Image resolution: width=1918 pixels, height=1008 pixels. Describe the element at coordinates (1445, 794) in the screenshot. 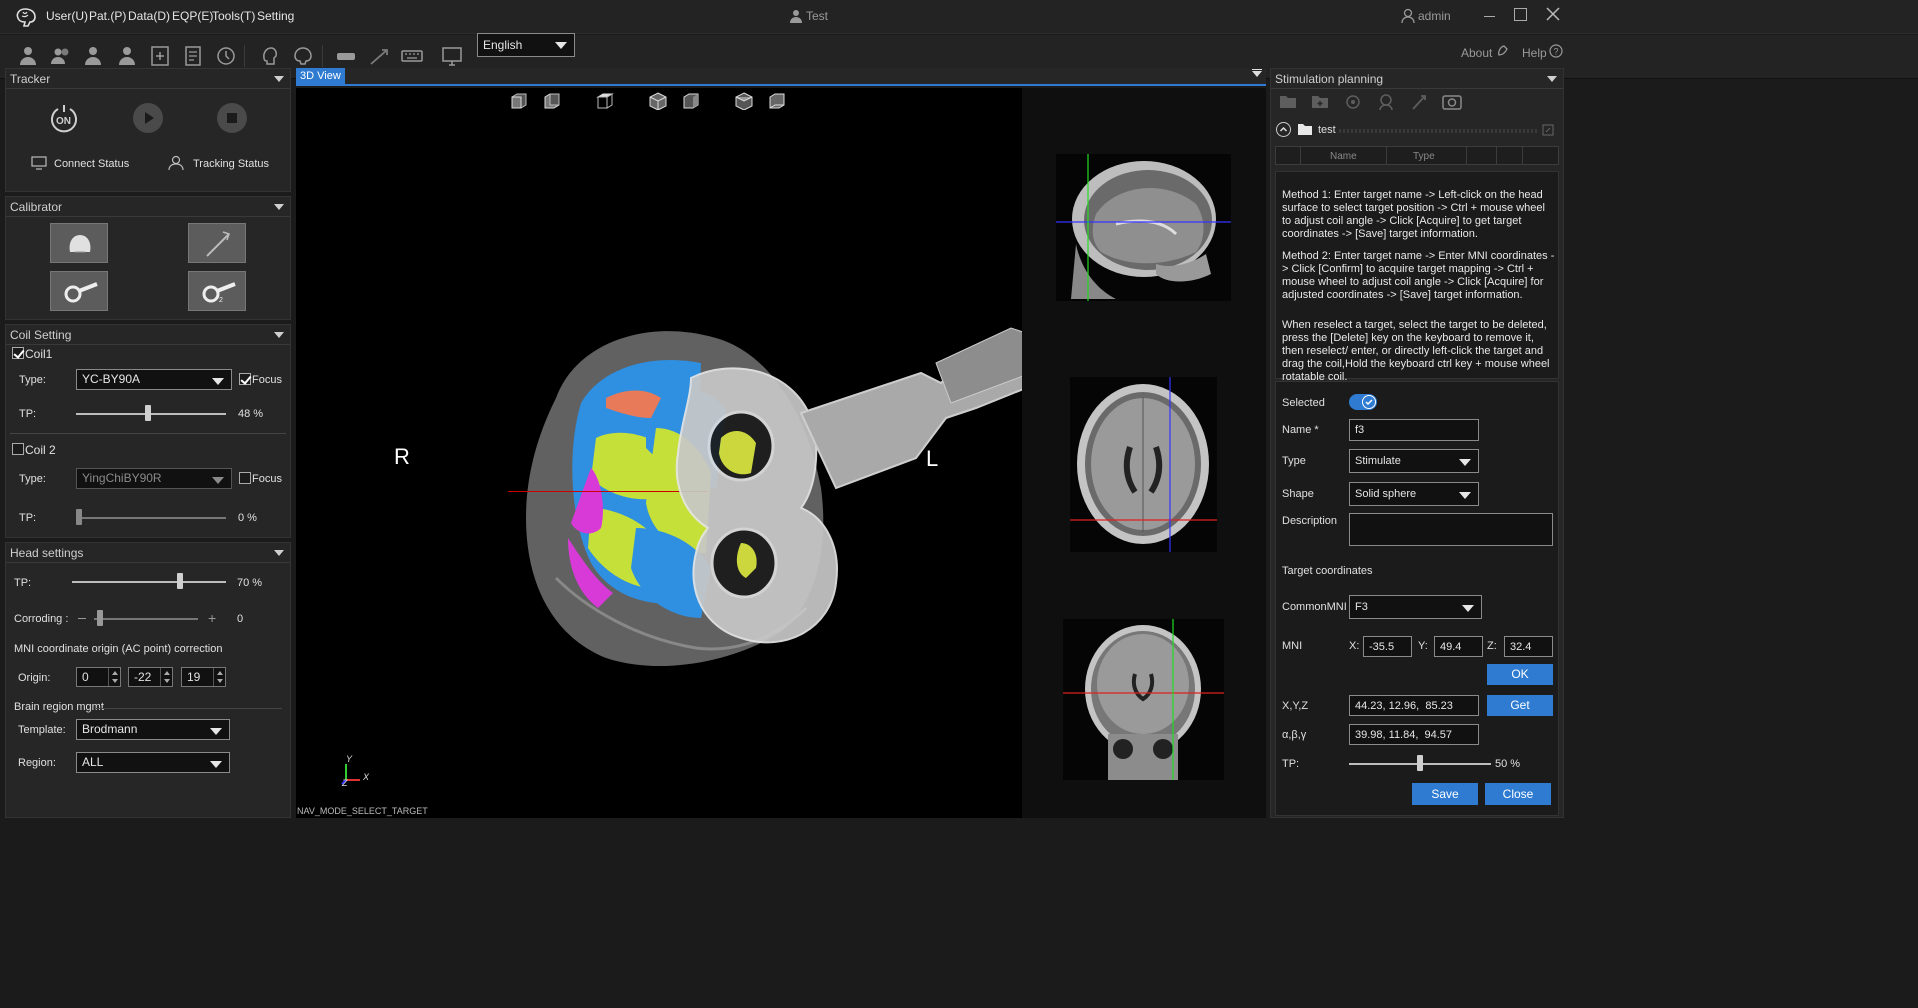

I see `save-button: Save` at that location.